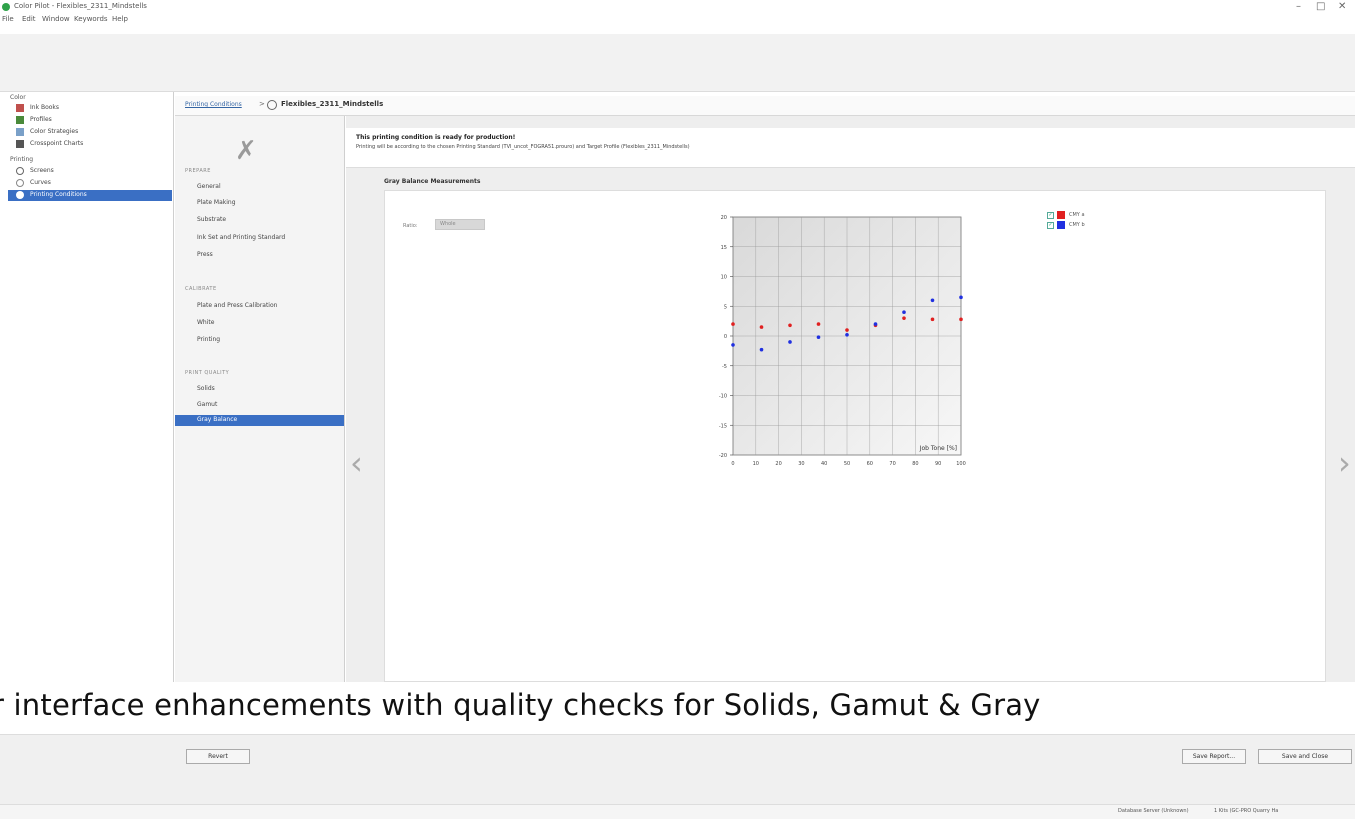 The height and width of the screenshot is (819, 1355). Describe the element at coordinates (241, 237) in the screenshot. I see `nav-item-label: Ink Set and Printing Standard` at that location.